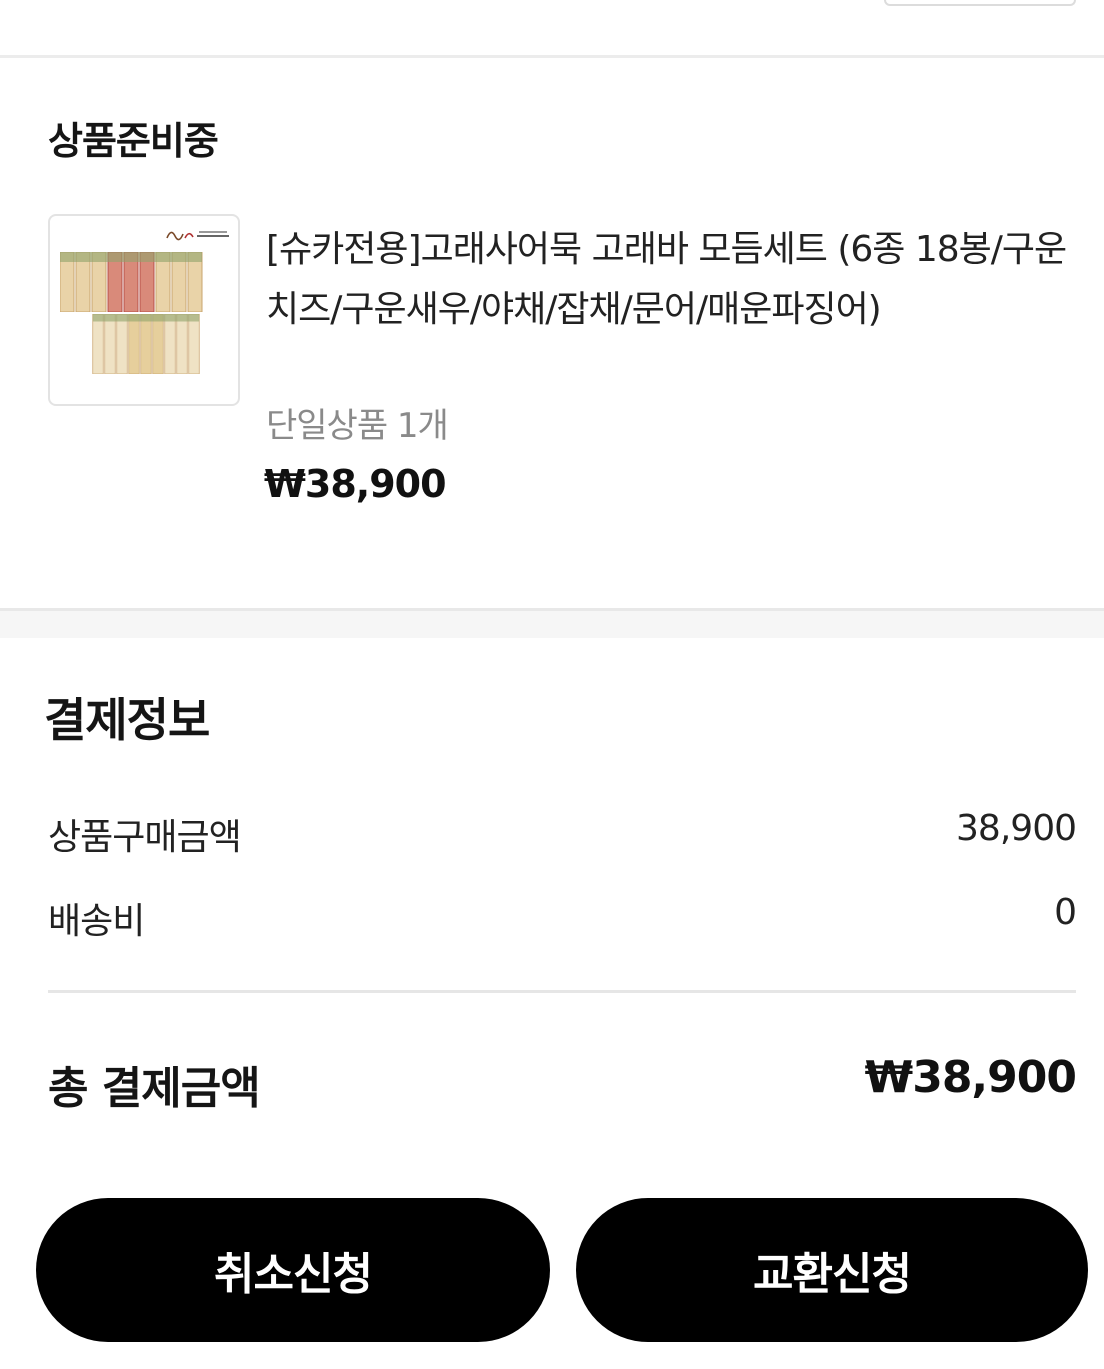 This screenshot has width=1104, height=1369. I want to click on product-thumbnail, so click(144, 310).